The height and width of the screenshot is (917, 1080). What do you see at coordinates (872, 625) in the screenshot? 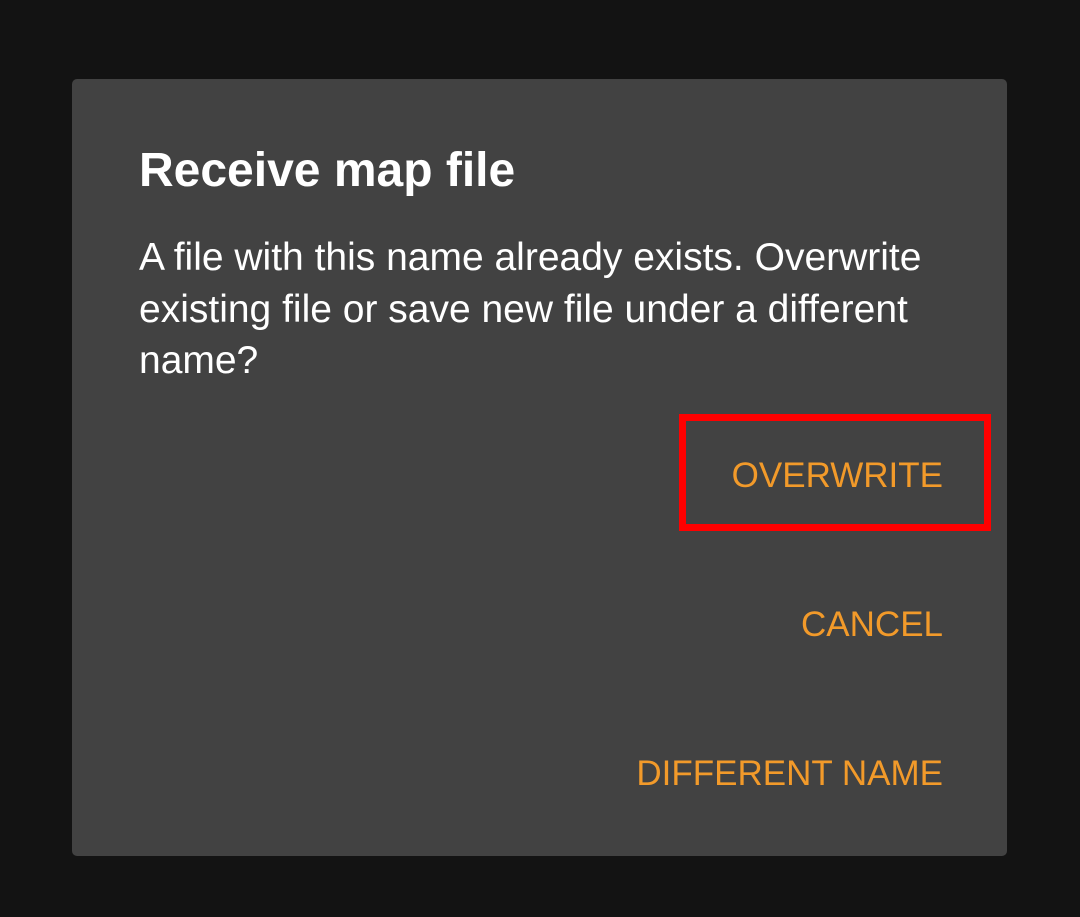
I see `cancel-button: CANCEL` at bounding box center [872, 625].